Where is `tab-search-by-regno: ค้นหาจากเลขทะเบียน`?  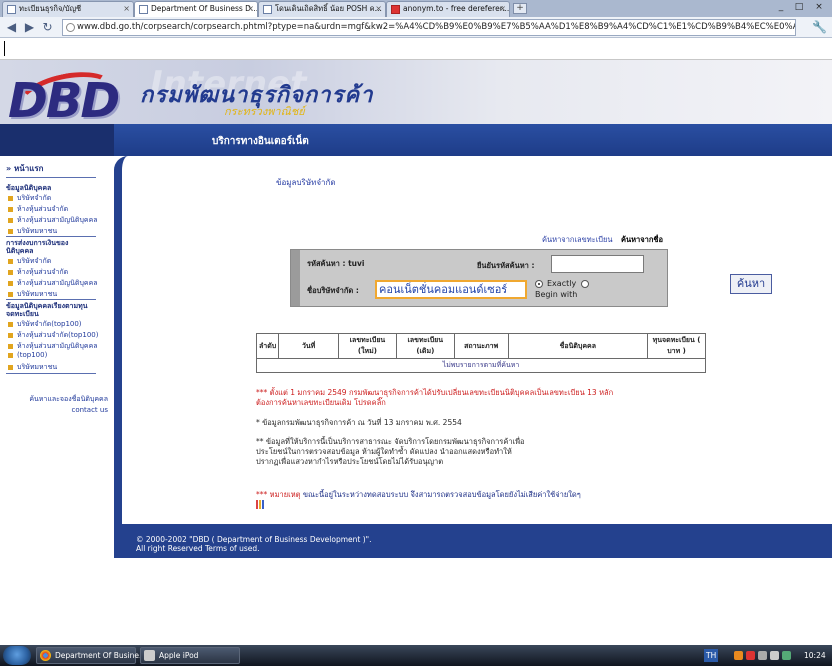
tab-search-by-regno: ค้นหาจากเลขทะเบียน is located at coordinates (577, 239).